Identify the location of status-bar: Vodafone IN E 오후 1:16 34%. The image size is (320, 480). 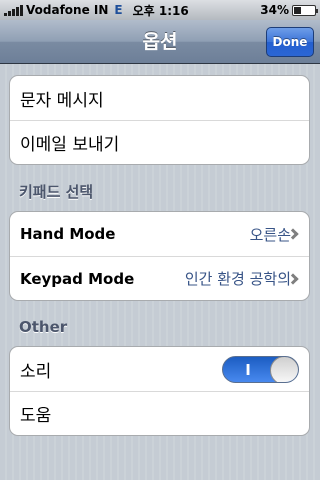
(160, 10).